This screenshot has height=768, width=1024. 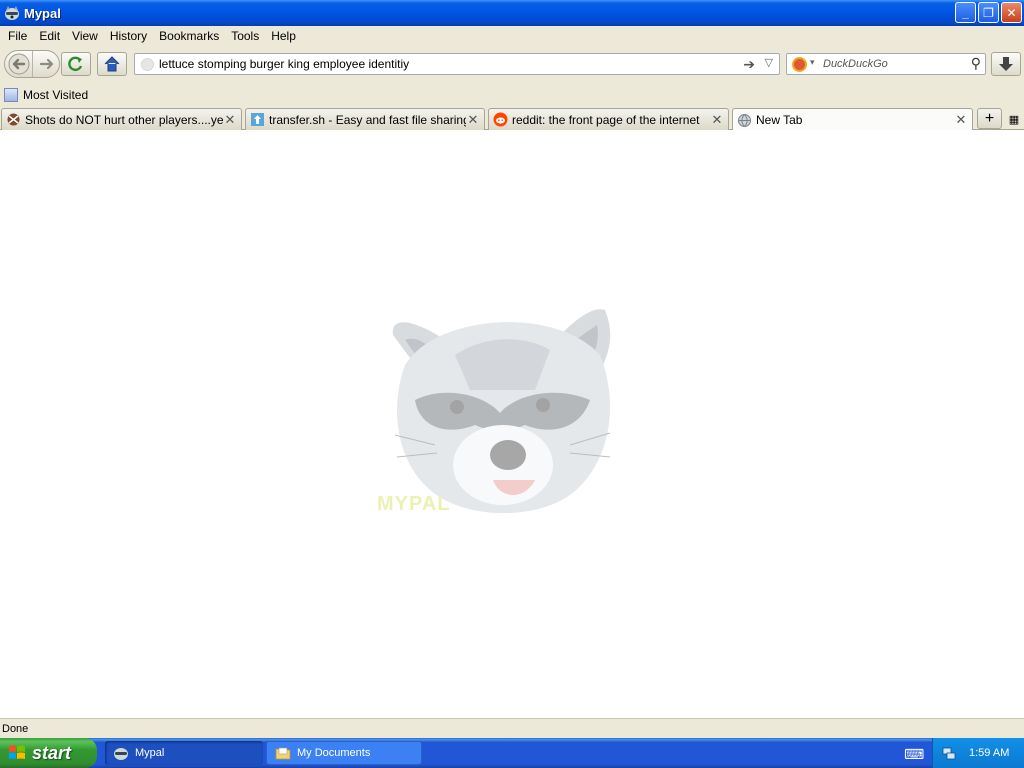 I want to click on windows-taskbar: start Mypal My Documents ⌨ 1:59 AM, so click(x=512, y=753).